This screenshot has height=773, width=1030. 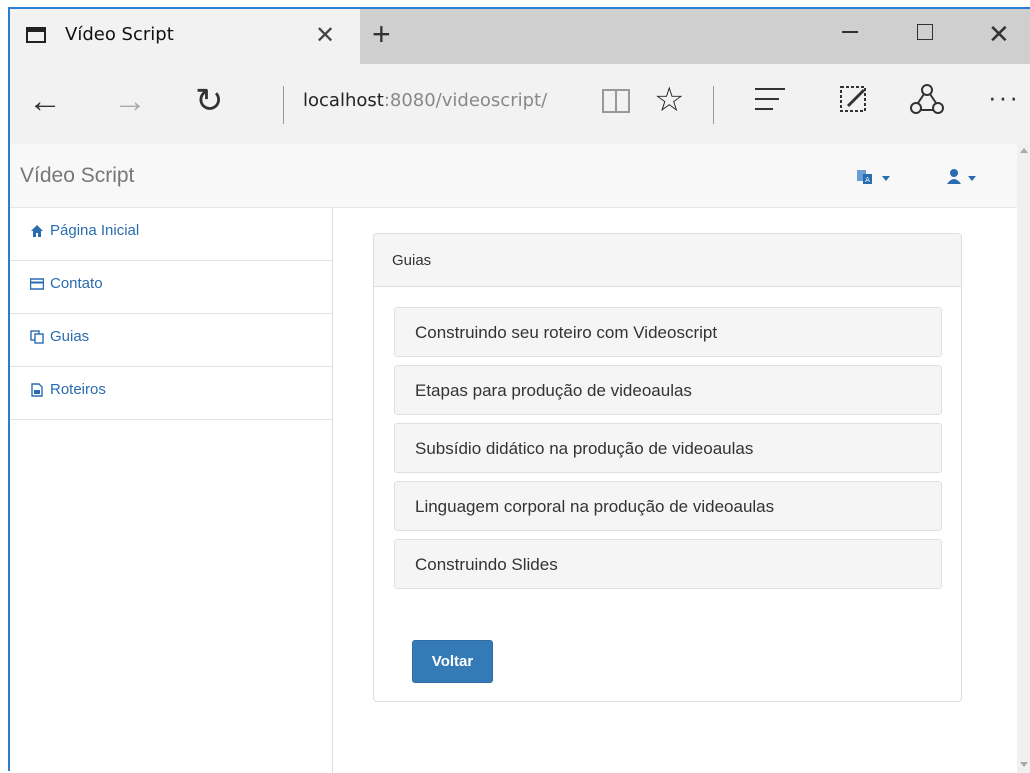 I want to click on list-item: Construindo Slides, so click(x=668, y=564).